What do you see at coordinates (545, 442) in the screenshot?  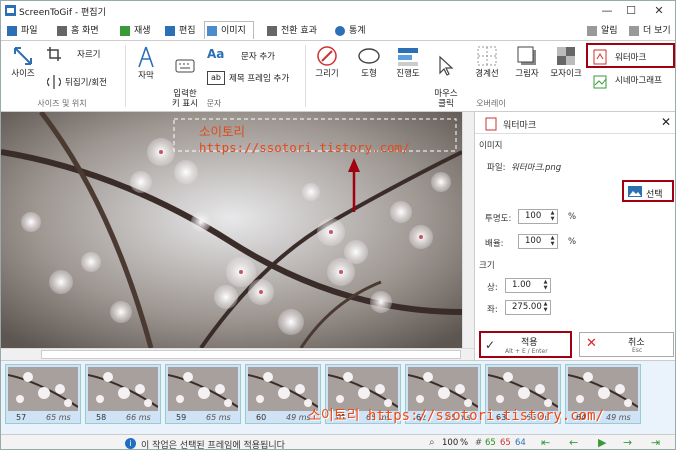 I see `first-frame-button: ⇤` at bounding box center [545, 442].